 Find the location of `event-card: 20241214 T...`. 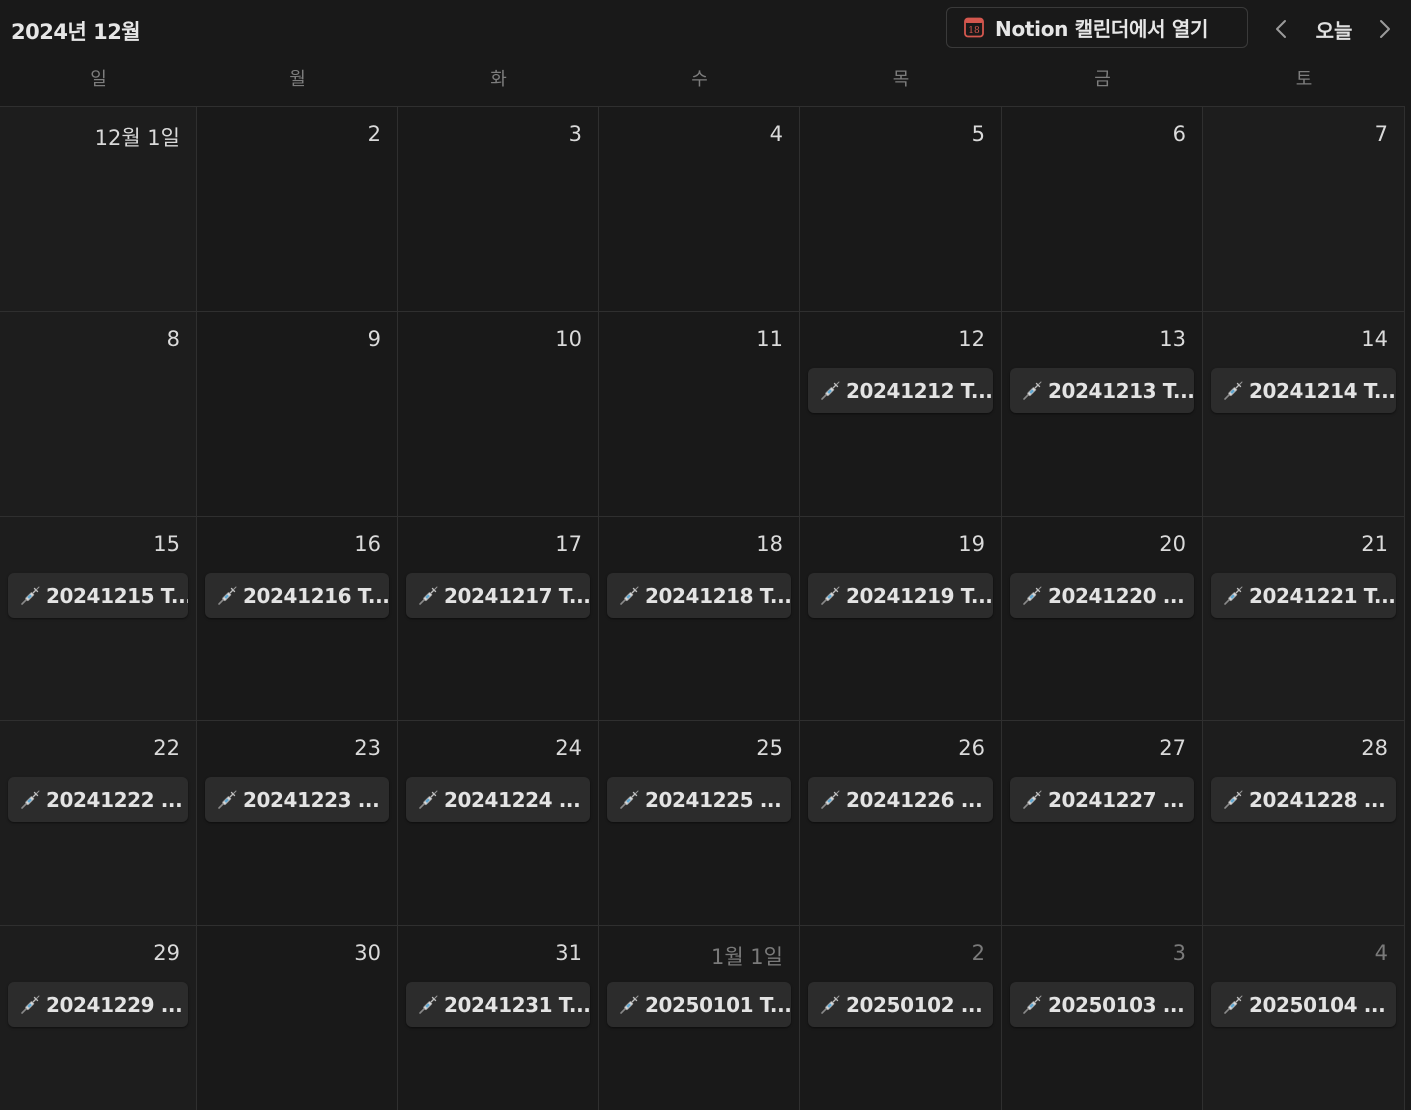

event-card: 20241214 T... is located at coordinates (1303, 390).